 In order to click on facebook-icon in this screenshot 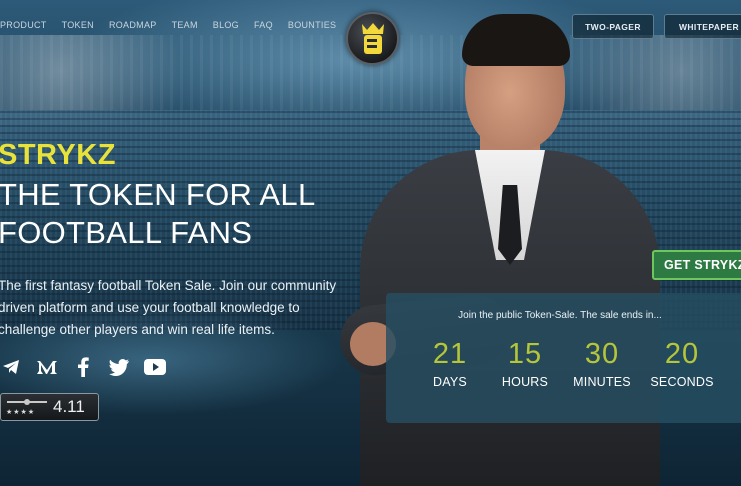, I will do `click(83, 367)`.